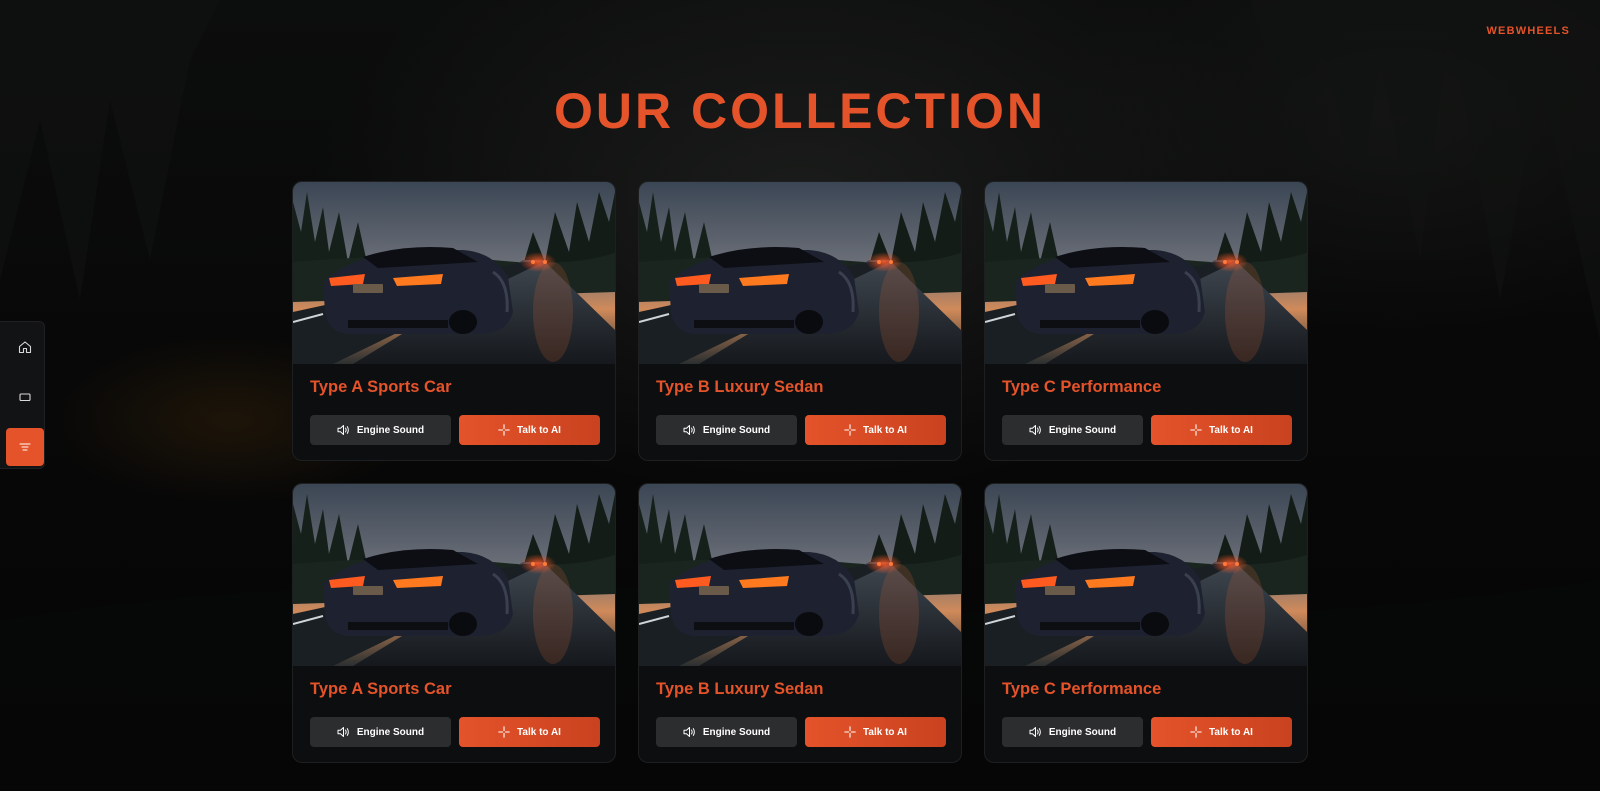  I want to click on brand-logo: WEBWHEELS, so click(1528, 31).